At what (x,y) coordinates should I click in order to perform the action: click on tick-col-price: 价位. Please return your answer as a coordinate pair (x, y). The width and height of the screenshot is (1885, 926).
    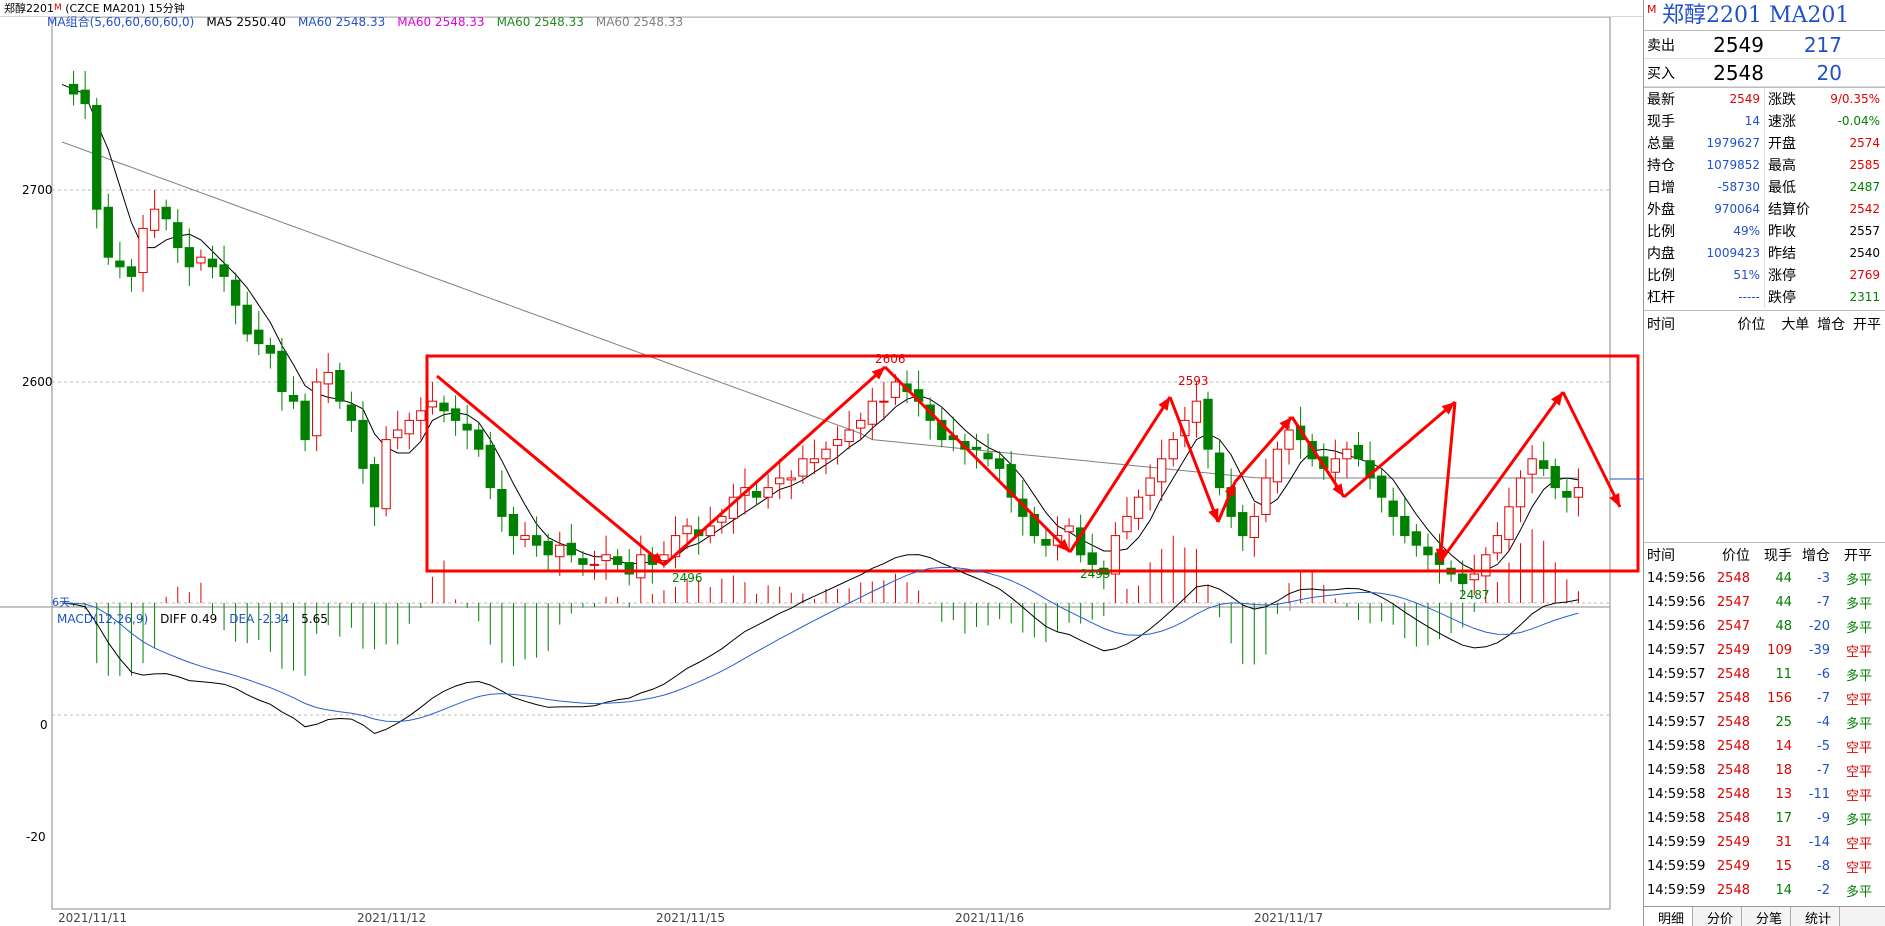
    Looking at the image, I should click on (1736, 555).